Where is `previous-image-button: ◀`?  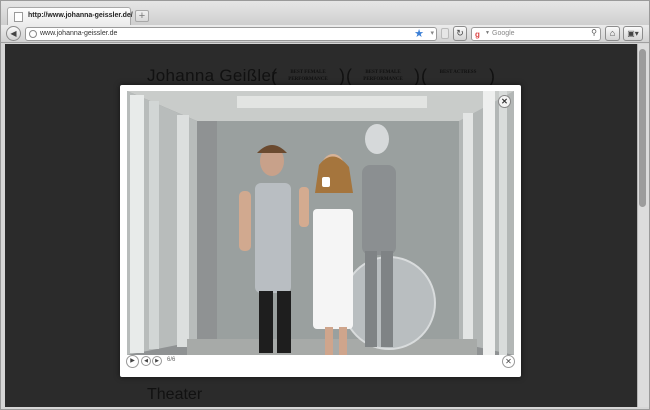 previous-image-button: ◀ is located at coordinates (146, 361).